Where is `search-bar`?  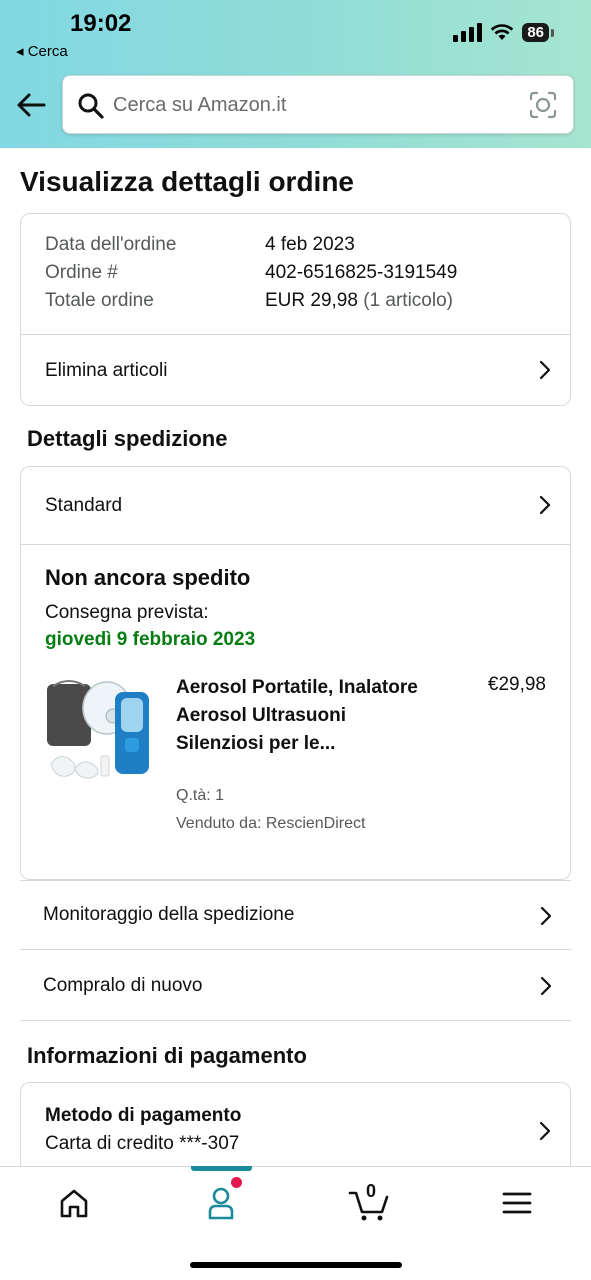
search-bar is located at coordinates (318, 104).